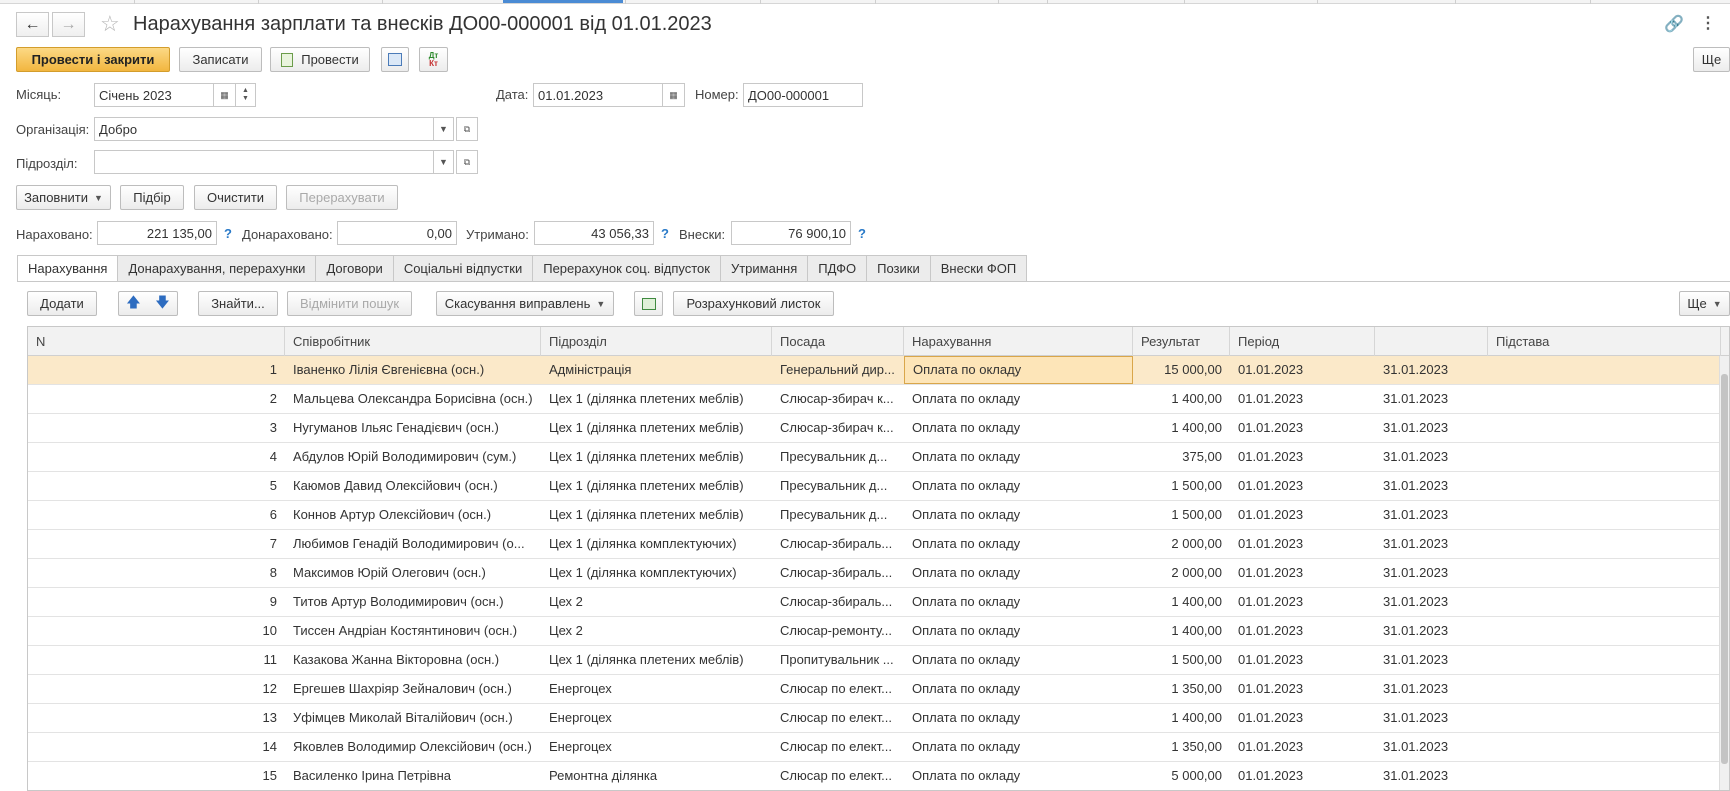  I want to click on table-cell: 9, so click(156, 602).